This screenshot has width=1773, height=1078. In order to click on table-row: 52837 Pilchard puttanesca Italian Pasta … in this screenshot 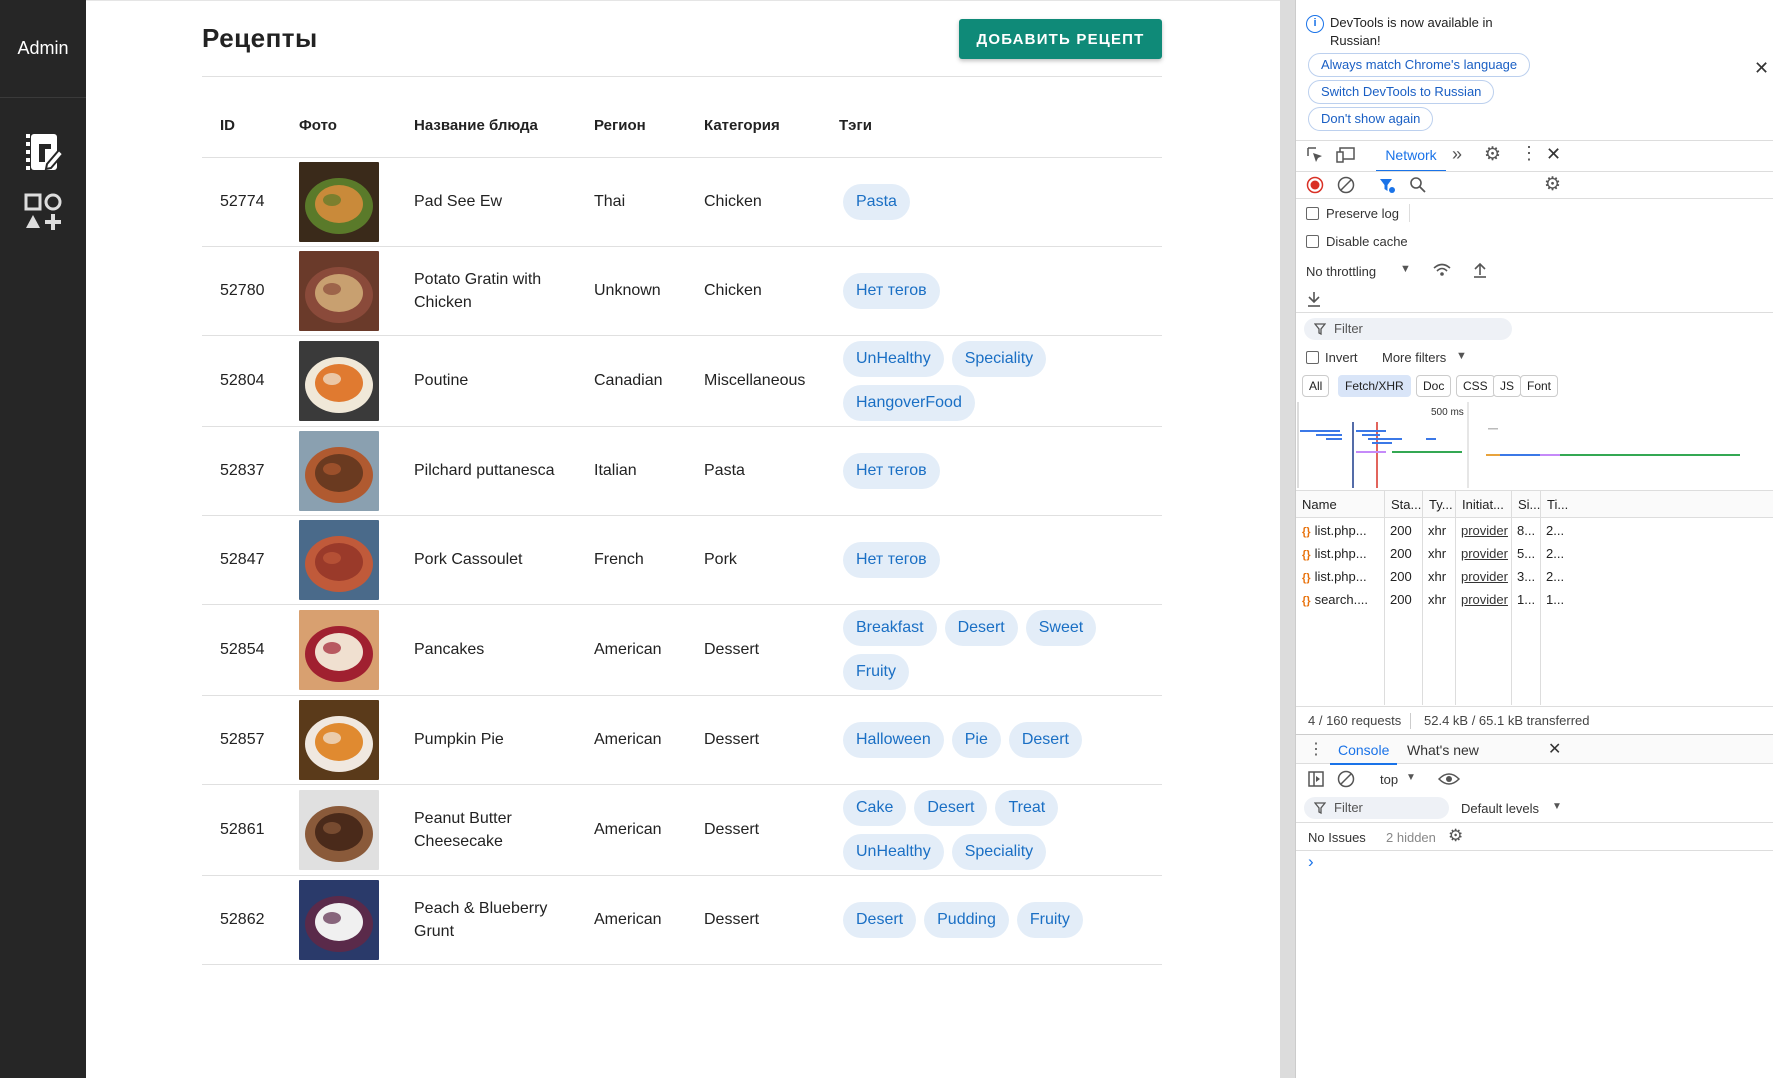, I will do `click(682, 471)`.